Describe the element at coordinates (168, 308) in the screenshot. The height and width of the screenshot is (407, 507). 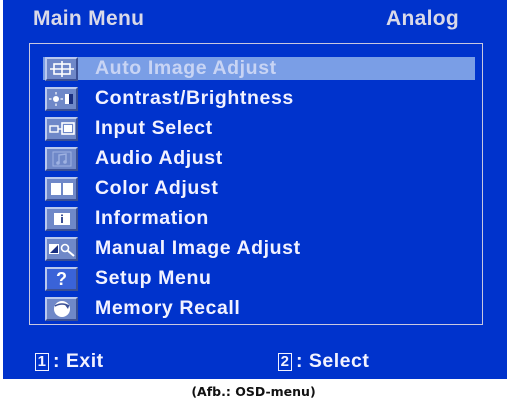
I see `menu-item-label: Memory Recall` at that location.